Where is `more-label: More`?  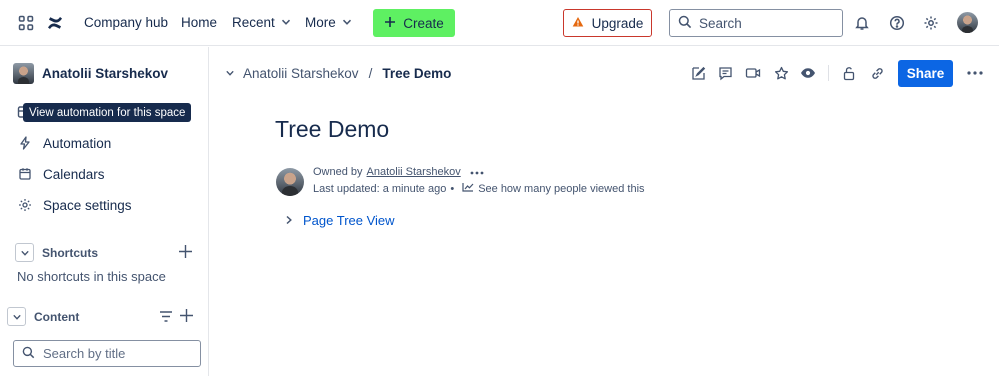 more-label: More is located at coordinates (320, 22).